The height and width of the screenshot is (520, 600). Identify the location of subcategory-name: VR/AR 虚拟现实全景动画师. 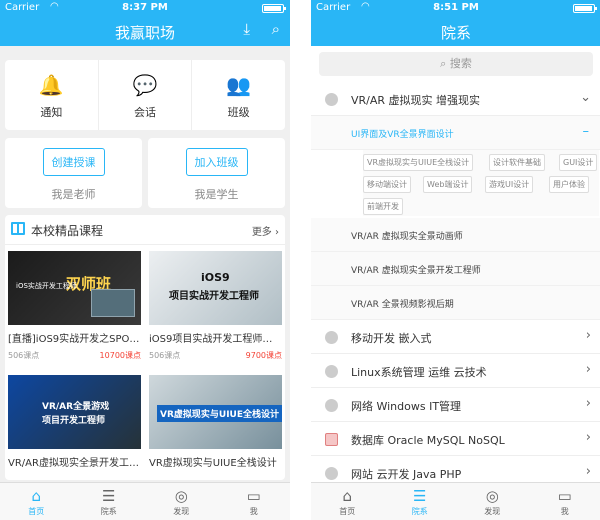
(407, 237).